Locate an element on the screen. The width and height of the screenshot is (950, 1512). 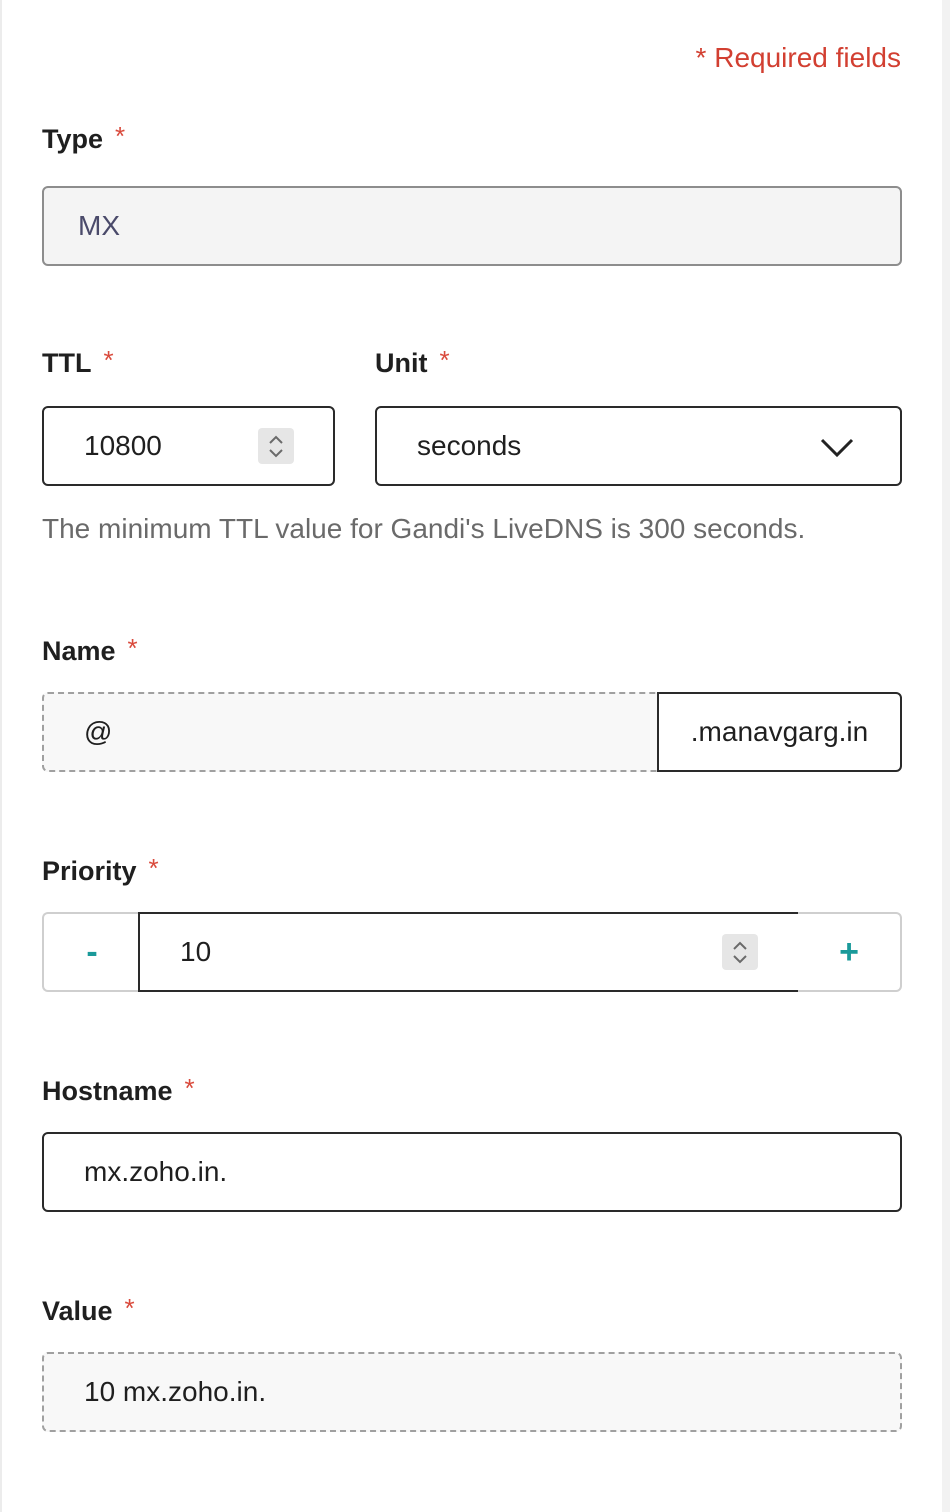
type-label-text: Type is located at coordinates (73, 139).